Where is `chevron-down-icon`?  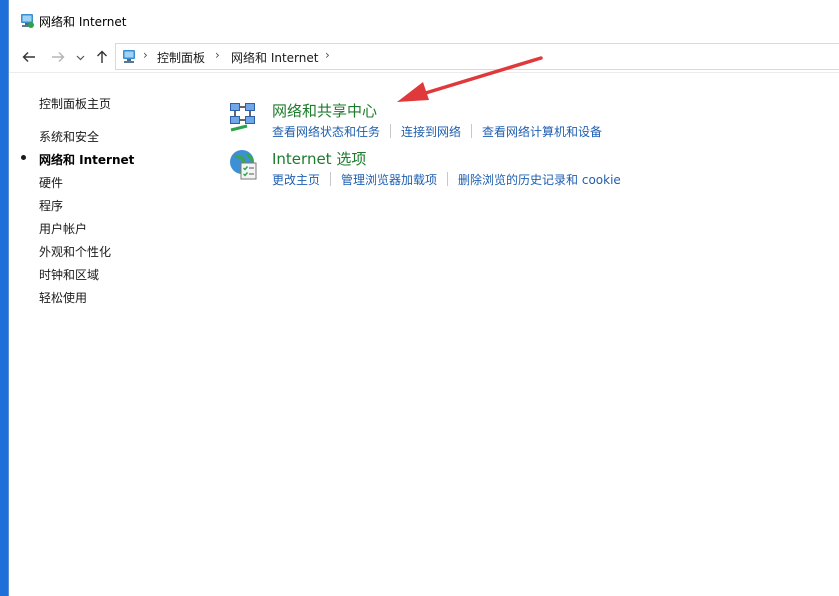
chevron-down-icon is located at coordinates (80, 57).